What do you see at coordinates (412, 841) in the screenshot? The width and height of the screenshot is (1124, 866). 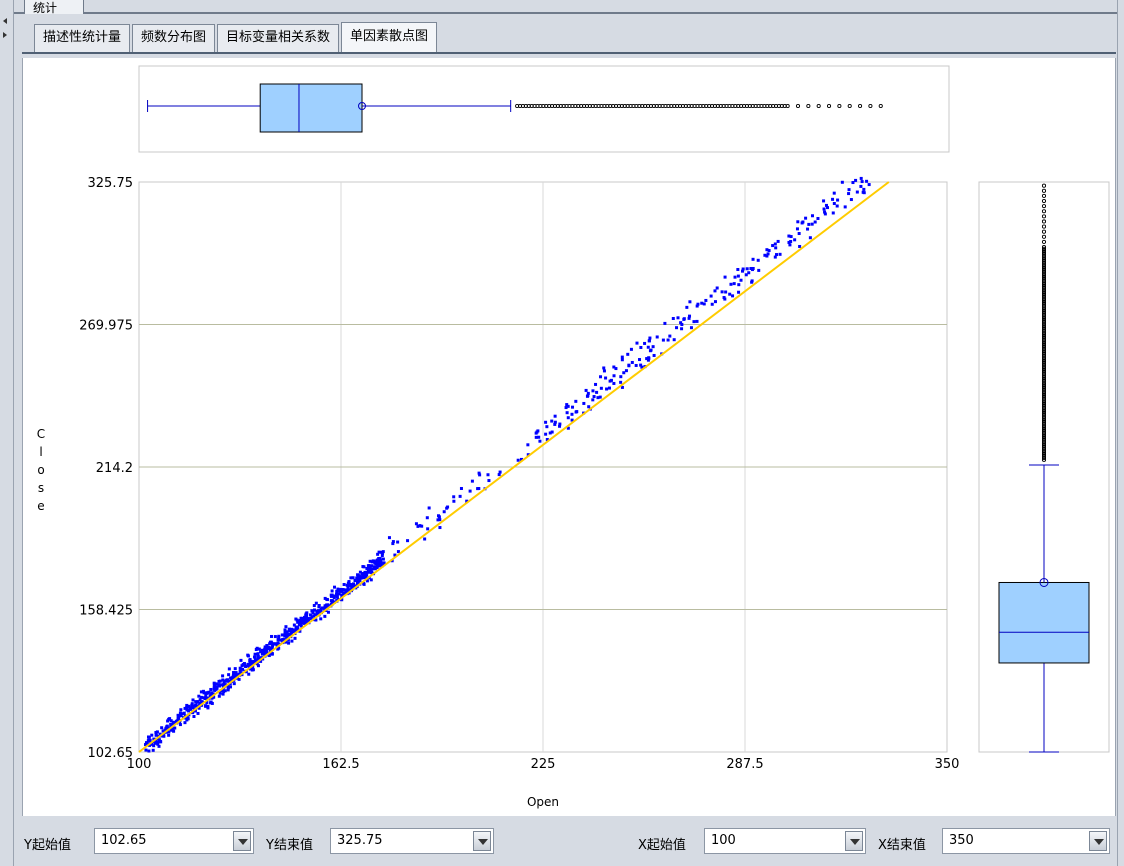 I see `y-end-select: 325.75` at bounding box center [412, 841].